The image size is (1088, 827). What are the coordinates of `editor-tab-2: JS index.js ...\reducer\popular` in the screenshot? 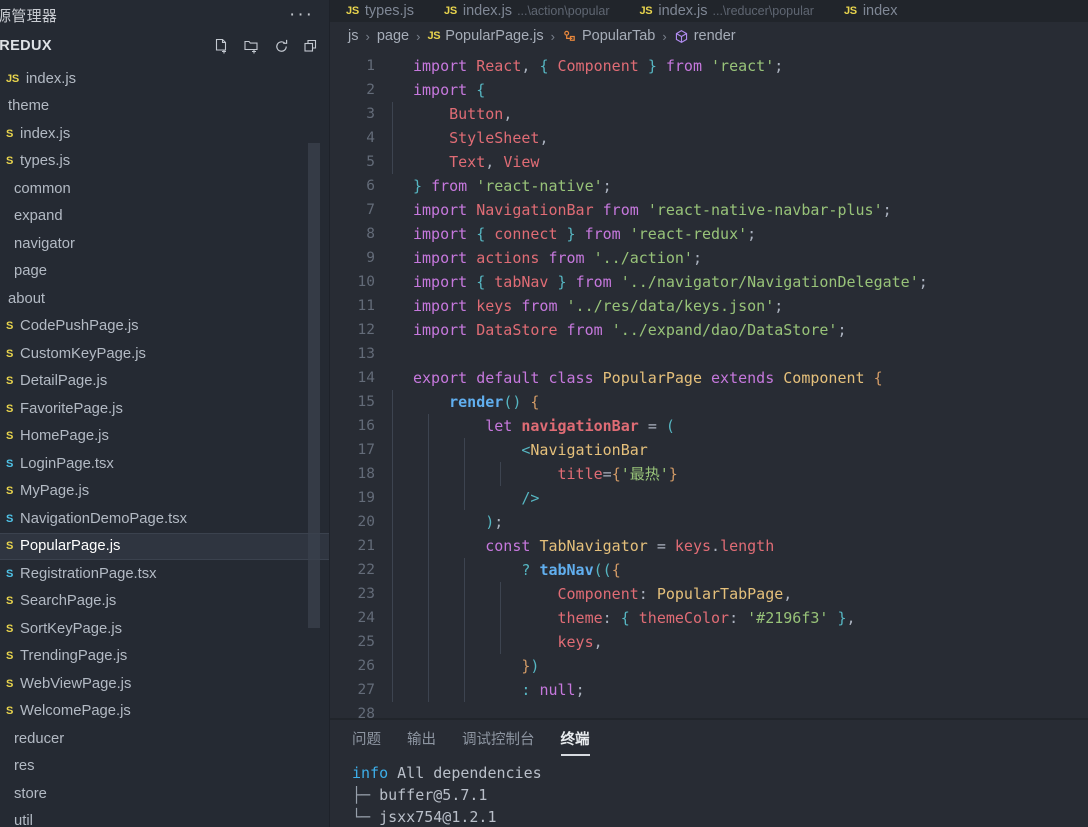 It's located at (725, 11).